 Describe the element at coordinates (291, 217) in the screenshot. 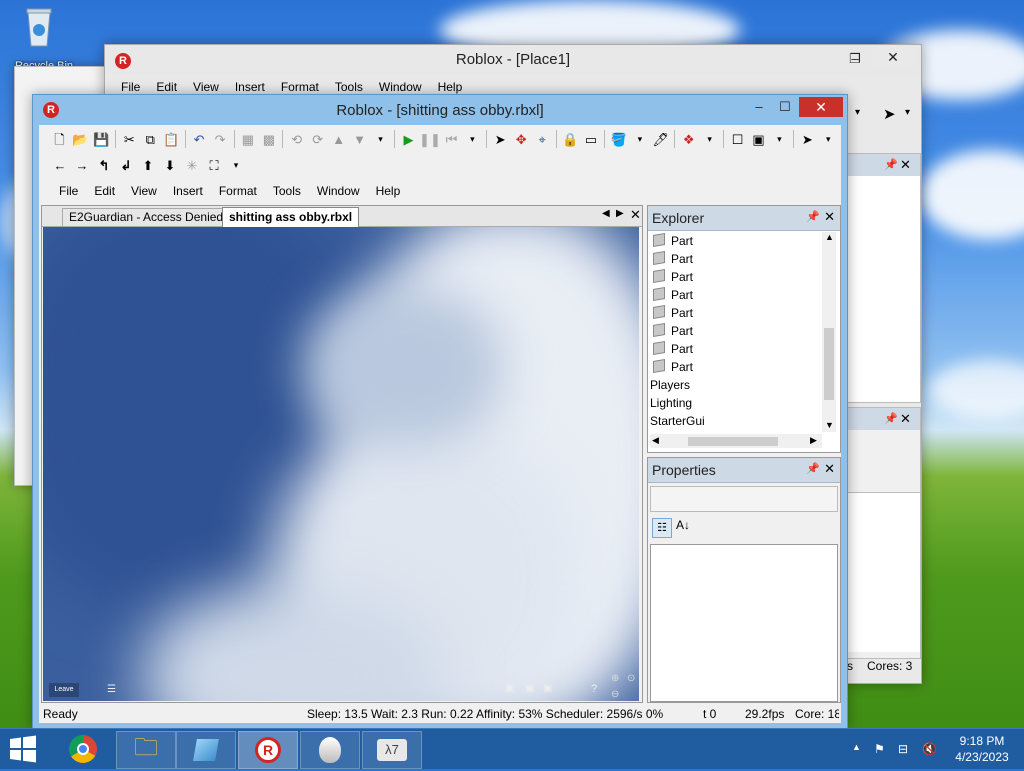

I see `tab-obby: shitting ass obby.rbxl` at that location.